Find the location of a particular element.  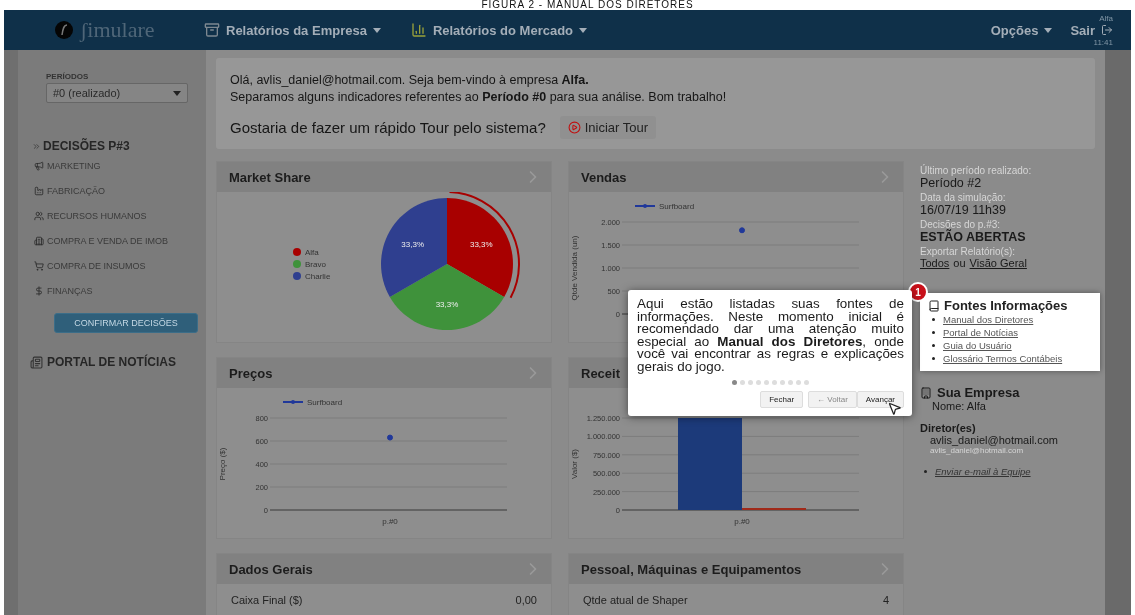

decisions-heading: DECISÕES P#3 is located at coordinates (86, 146).